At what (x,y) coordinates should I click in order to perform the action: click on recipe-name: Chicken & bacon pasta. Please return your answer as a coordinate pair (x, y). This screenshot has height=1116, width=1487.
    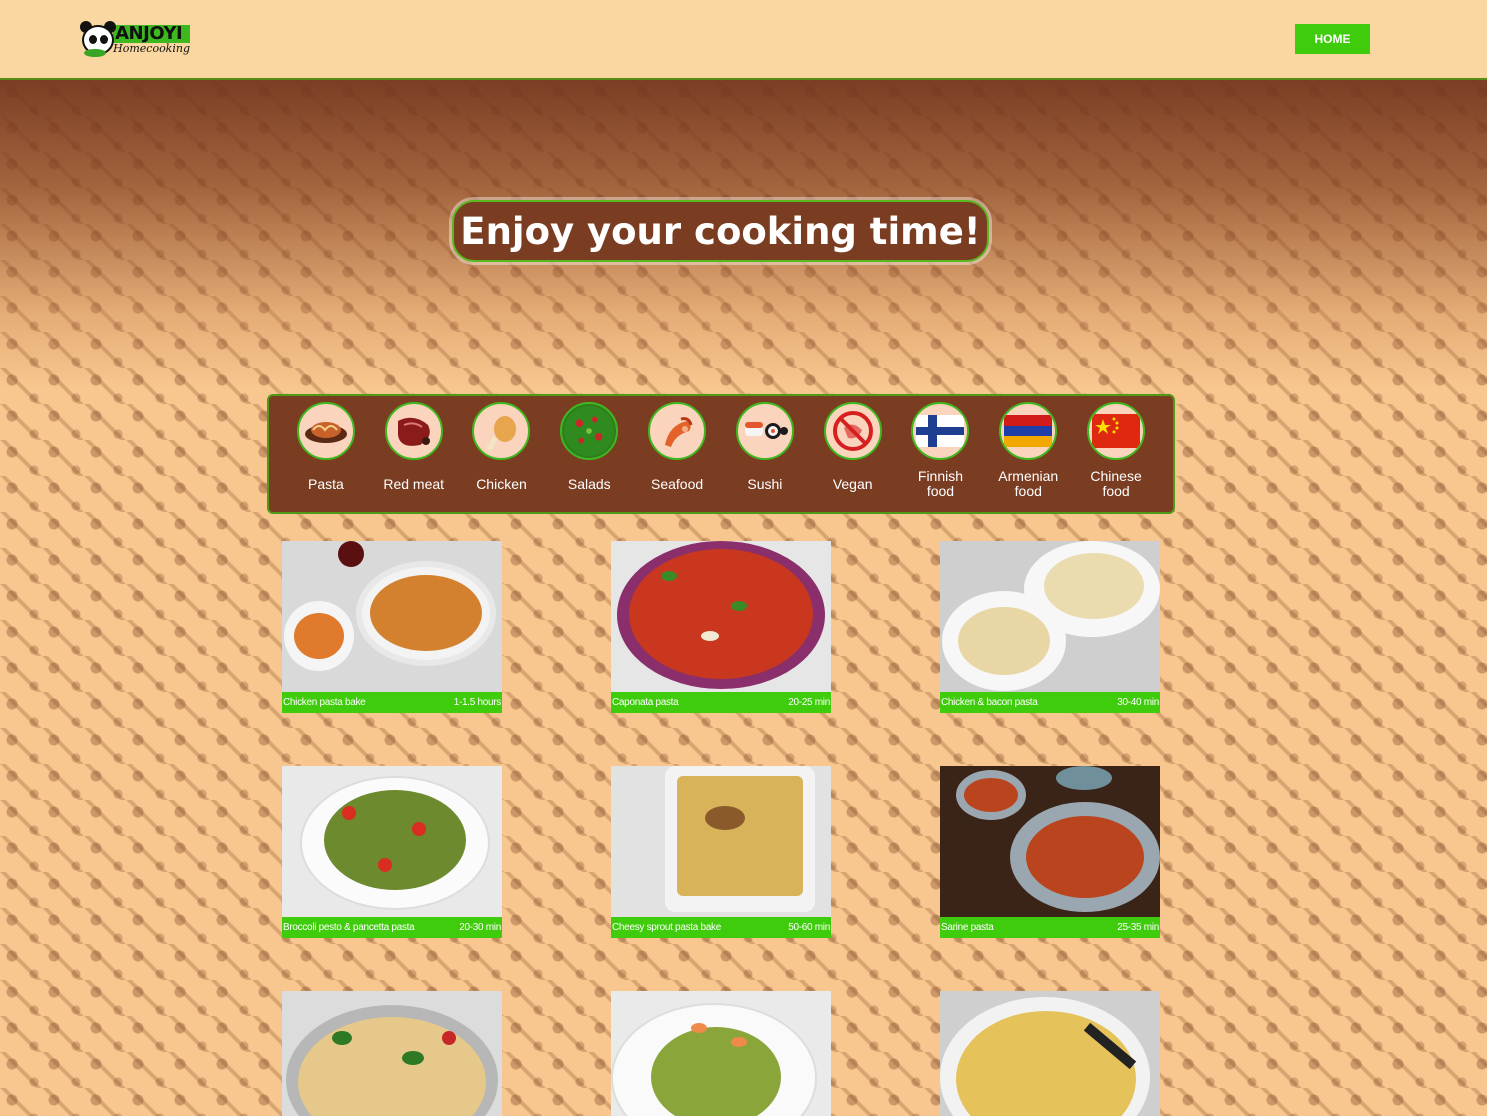
    Looking at the image, I should click on (989, 702).